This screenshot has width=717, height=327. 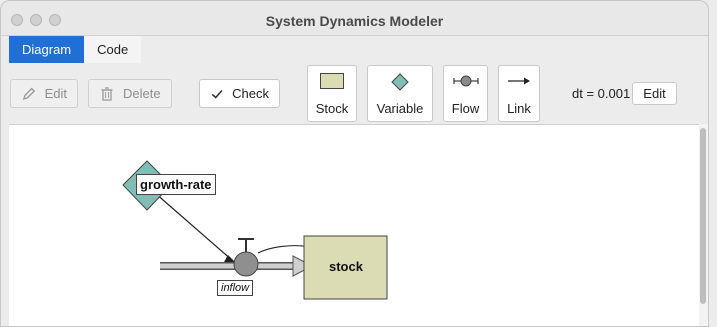 What do you see at coordinates (354, 21) in the screenshot?
I see `window-title: System Dynamics Modeler` at bounding box center [354, 21].